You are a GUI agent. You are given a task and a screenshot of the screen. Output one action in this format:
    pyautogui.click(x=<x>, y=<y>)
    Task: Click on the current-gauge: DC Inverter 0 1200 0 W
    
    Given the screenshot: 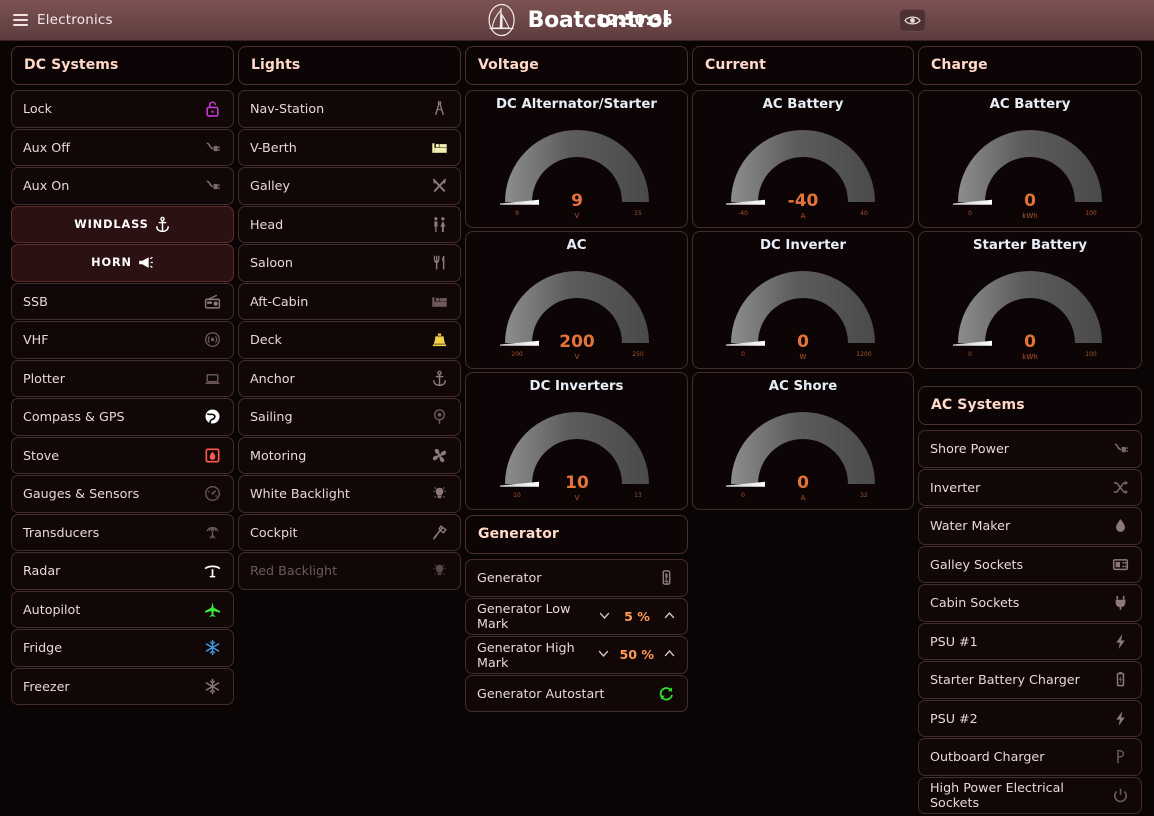 What is the action you would take?
    pyautogui.click(x=803, y=300)
    